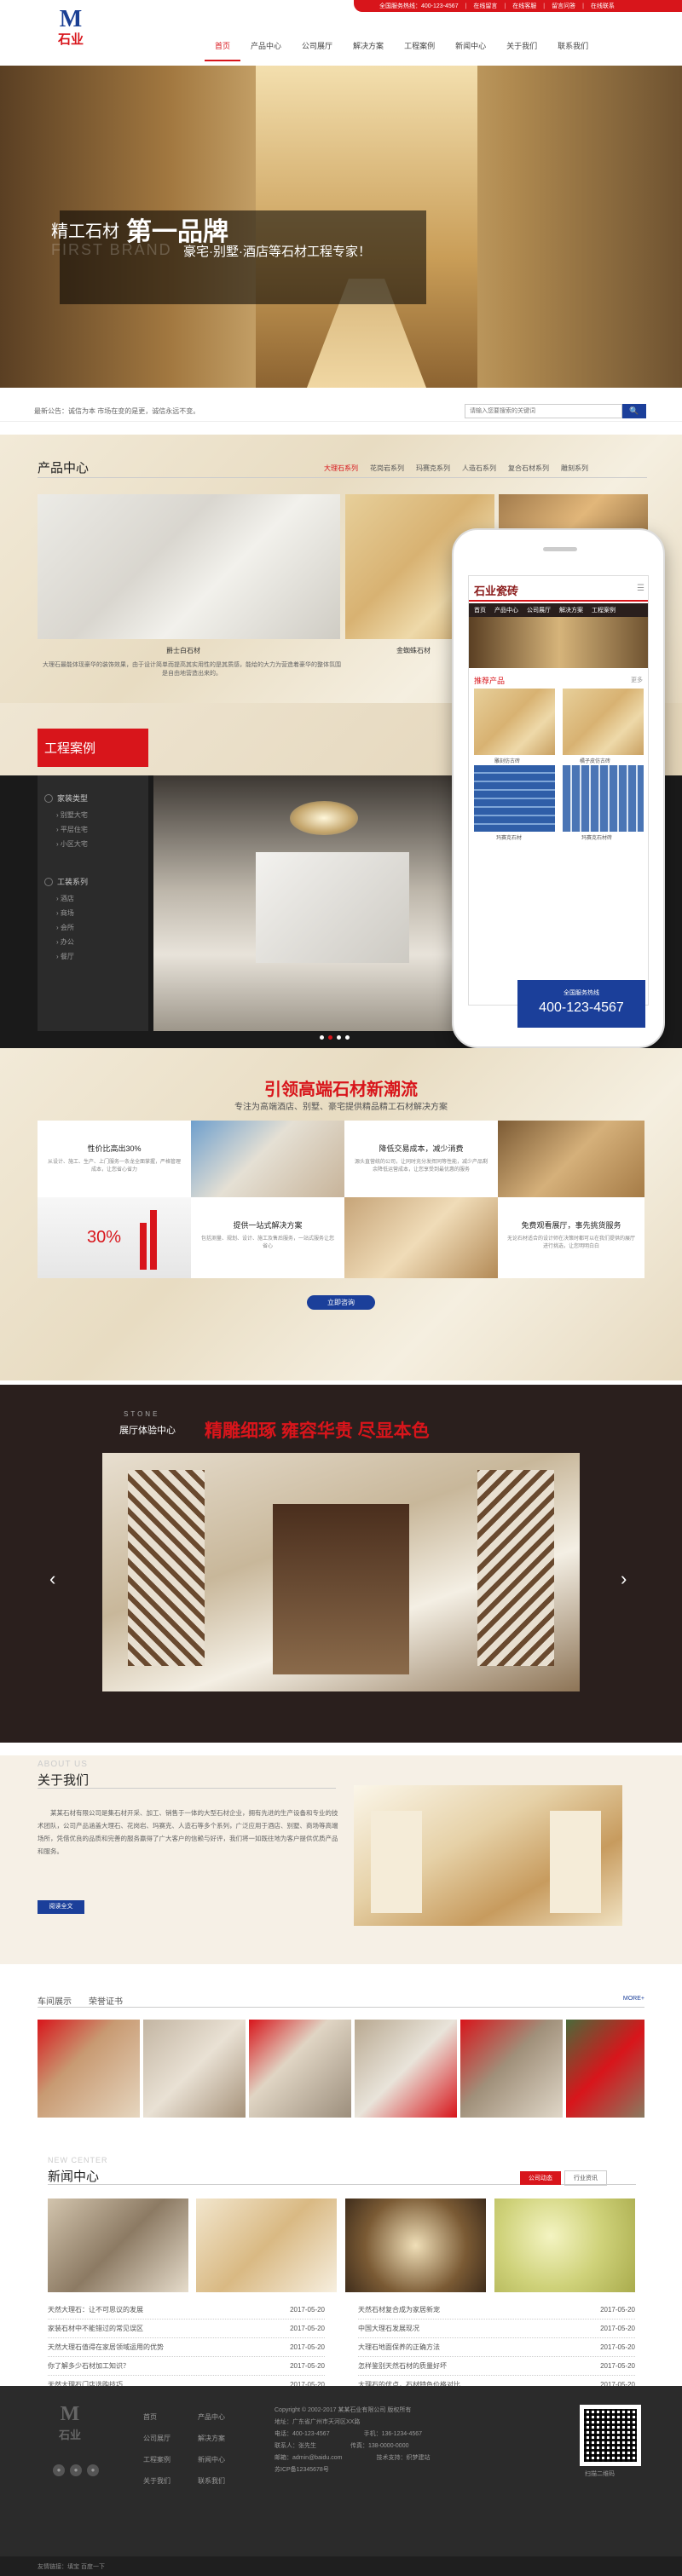 The width and height of the screenshot is (682, 2576). What do you see at coordinates (497, 2329) in the screenshot?
I see `news-item: 中国大理石发展现况 2017-05-20` at bounding box center [497, 2329].